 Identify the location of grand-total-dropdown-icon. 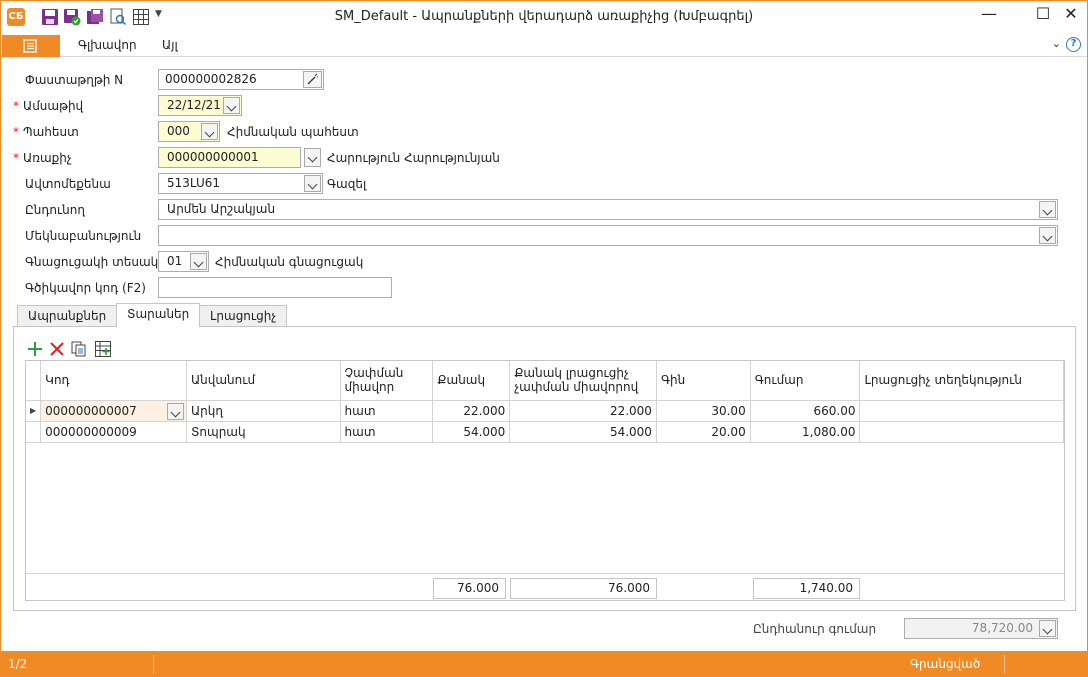
(1047, 628).